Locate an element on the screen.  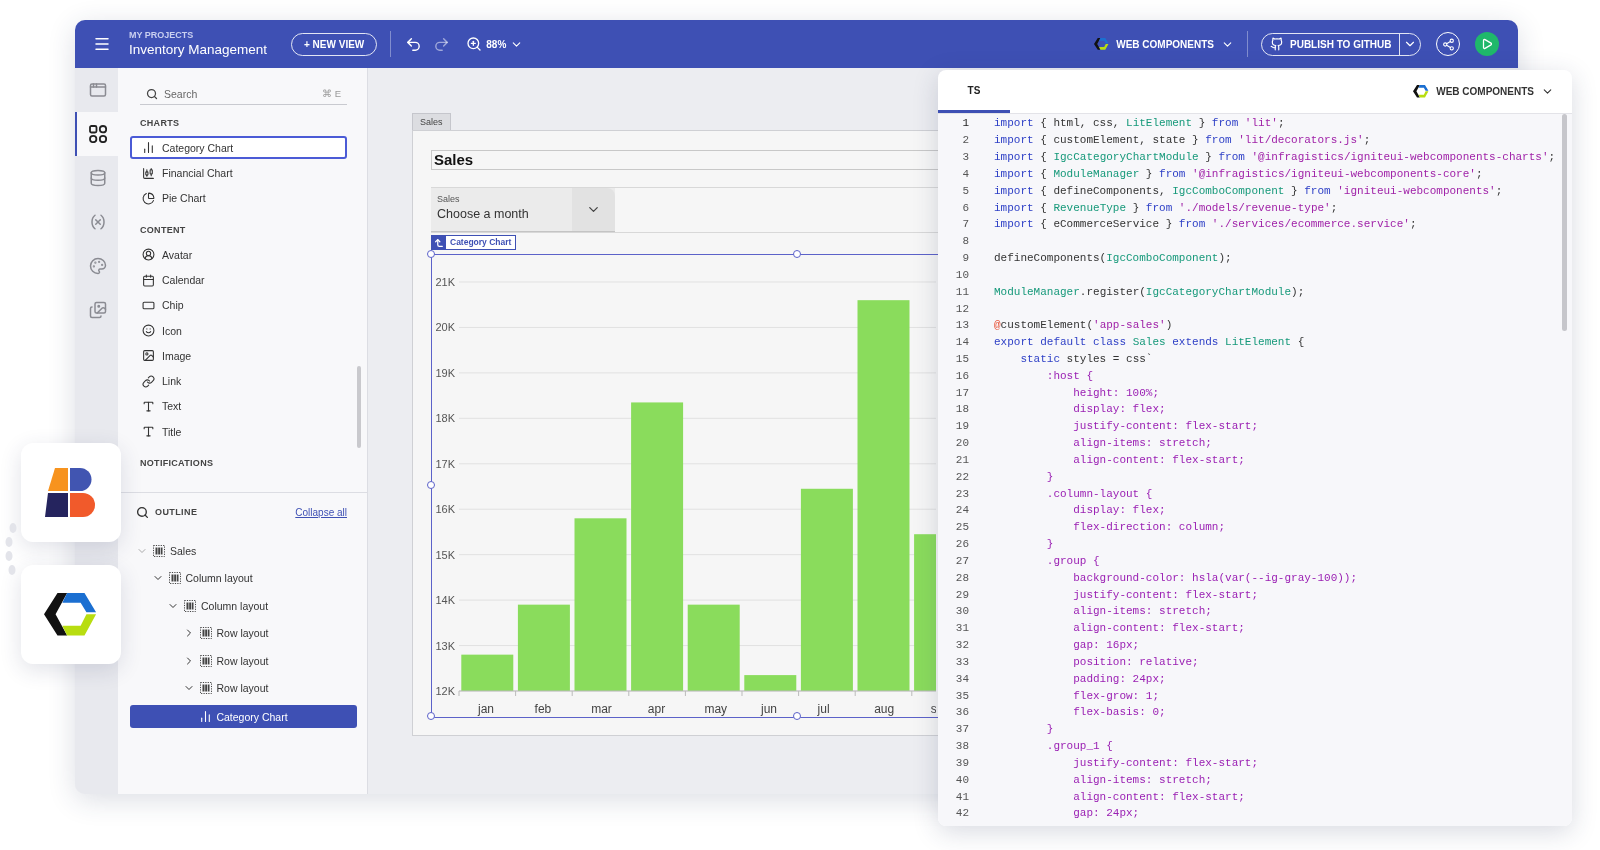
redo-icon is located at coordinates (441, 44).